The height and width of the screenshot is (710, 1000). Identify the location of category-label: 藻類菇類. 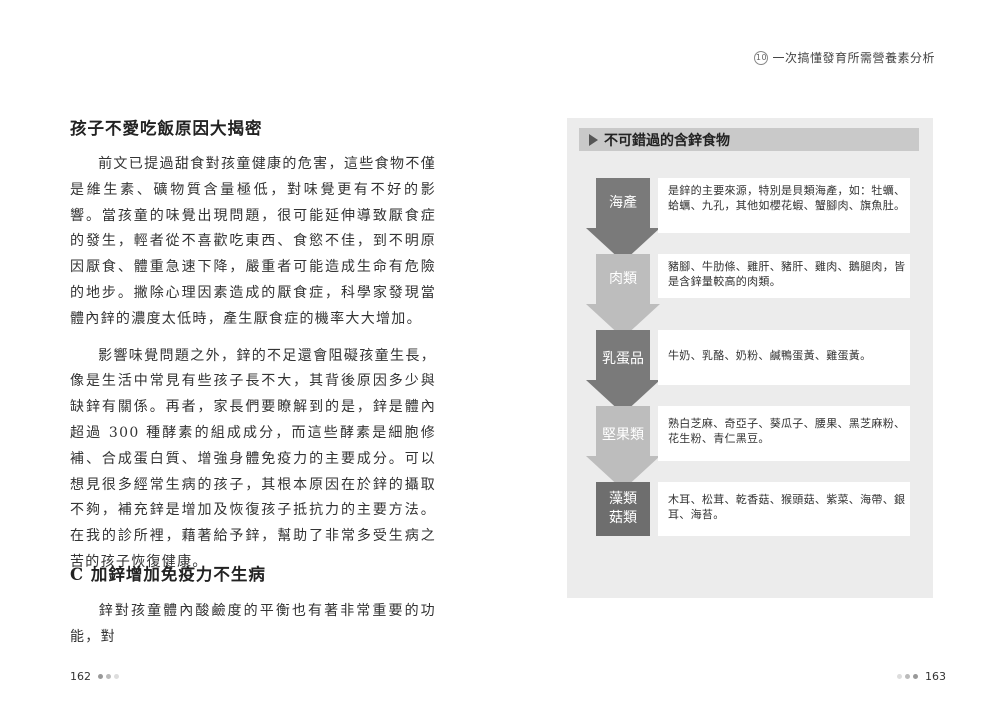
(623, 508).